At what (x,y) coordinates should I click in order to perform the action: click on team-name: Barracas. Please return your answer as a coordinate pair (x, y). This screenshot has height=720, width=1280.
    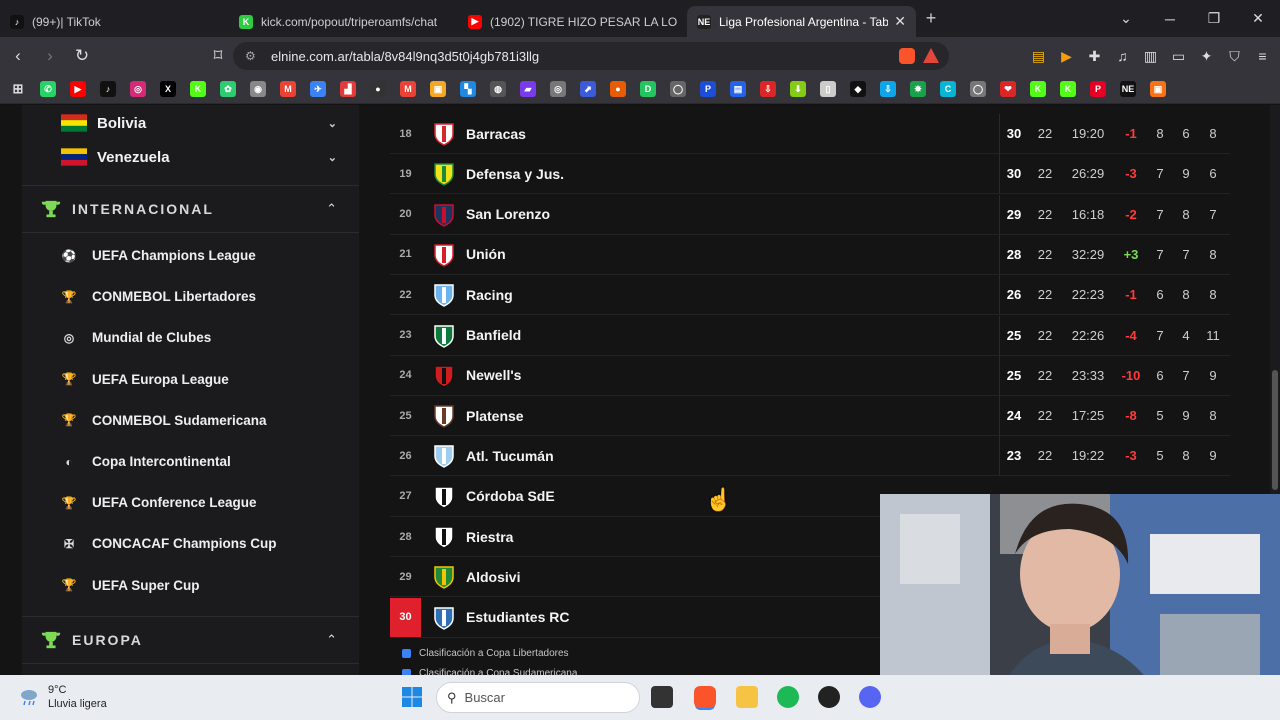
    Looking at the image, I should click on (496, 133).